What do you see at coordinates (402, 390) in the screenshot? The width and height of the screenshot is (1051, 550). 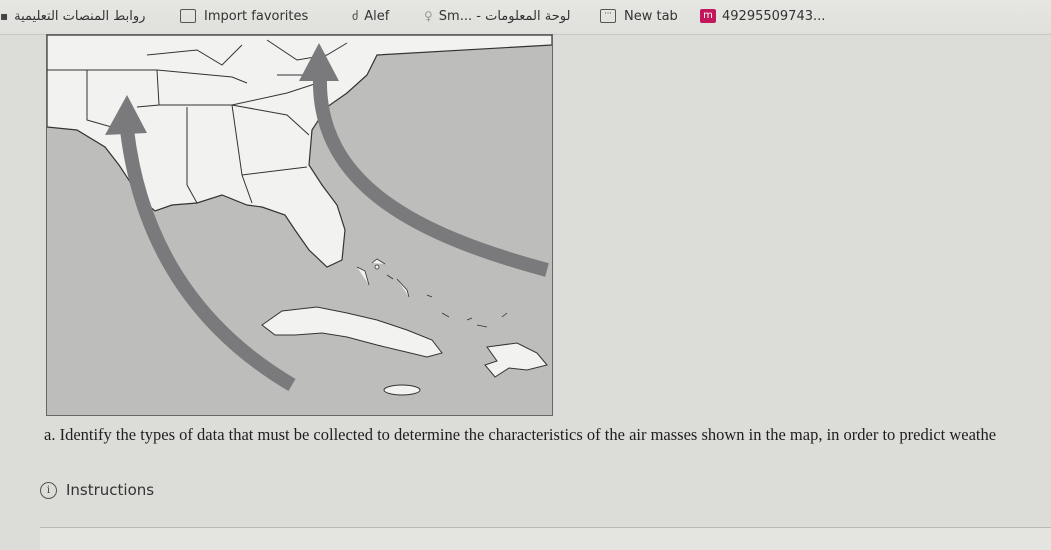 I see `jamaica` at bounding box center [402, 390].